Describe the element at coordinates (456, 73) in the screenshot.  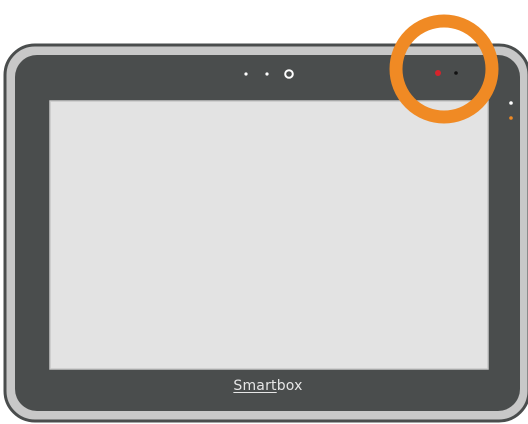
I see `black-sensor-dot` at that location.